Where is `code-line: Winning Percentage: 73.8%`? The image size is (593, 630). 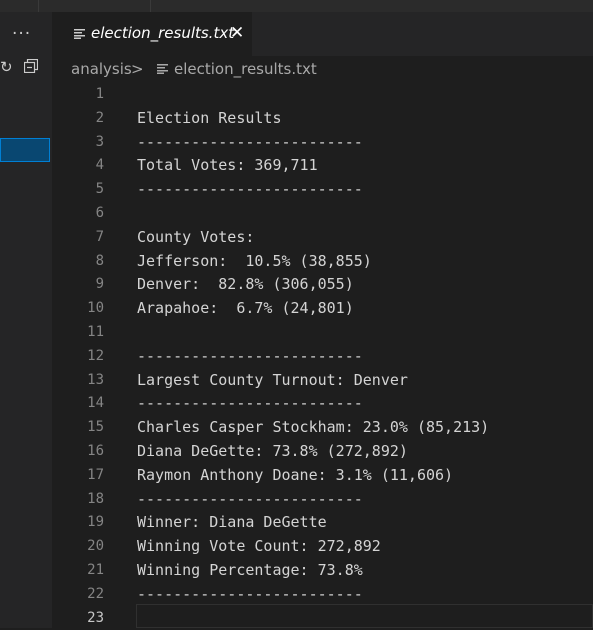 code-line: Winning Percentage: 73.8% is located at coordinates (313, 571).